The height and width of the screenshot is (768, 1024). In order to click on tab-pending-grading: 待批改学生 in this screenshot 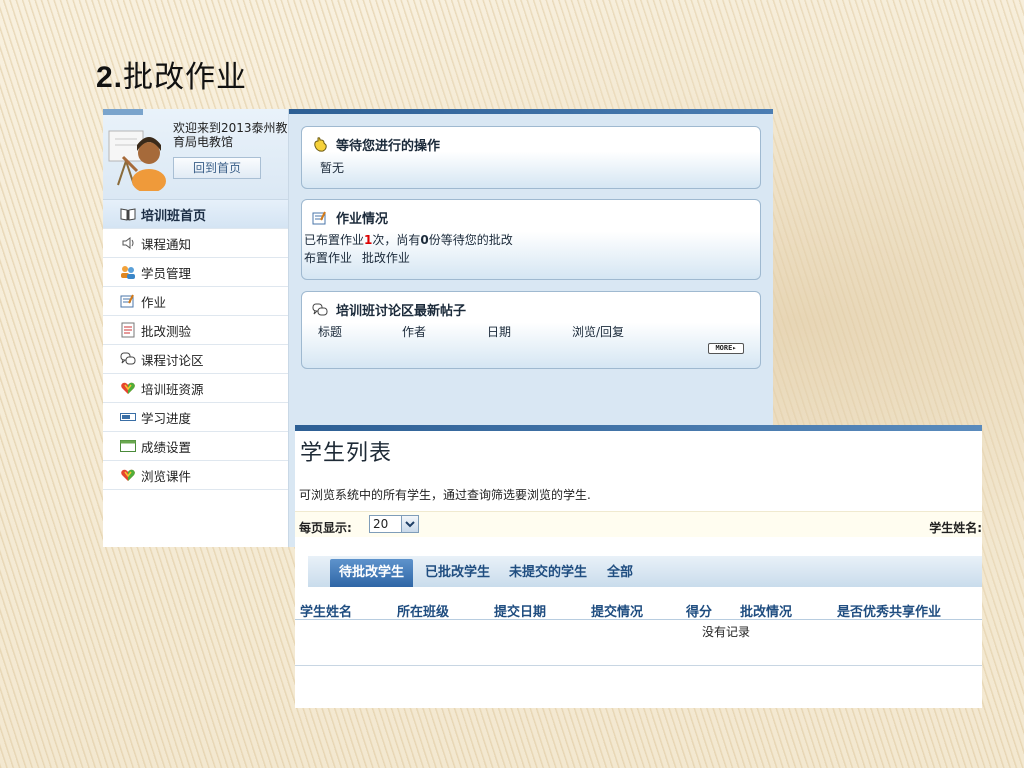, I will do `click(372, 573)`.